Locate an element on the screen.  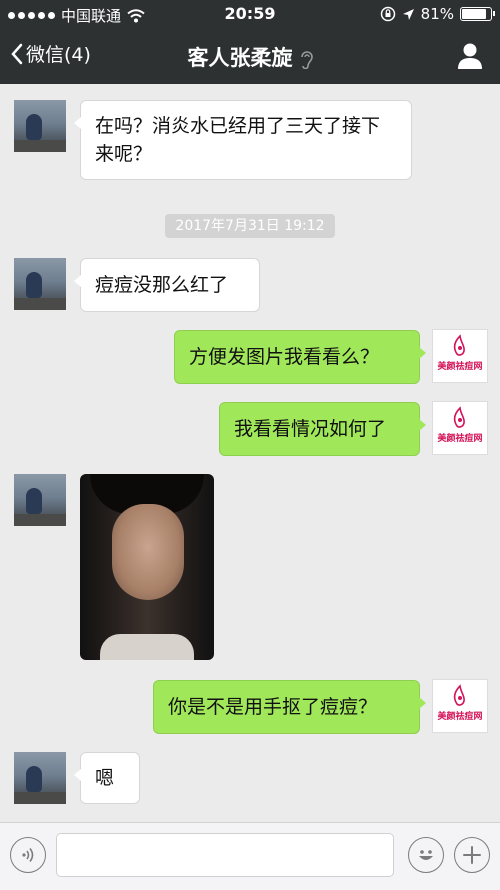
status-bar: 中国联通 20:59 81% is located at coordinates (250, 15).